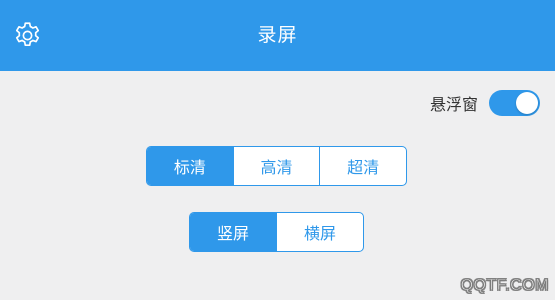 Image resolution: width=555 pixels, height=300 pixels. I want to click on float-window-label: 悬浮窗, so click(453, 104).